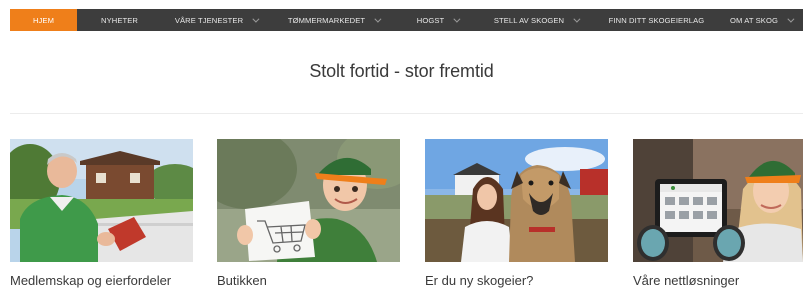 Image resolution: width=803 pixels, height=292 pixels. I want to click on nav-label: VÅRE TJENESTER, so click(209, 20).